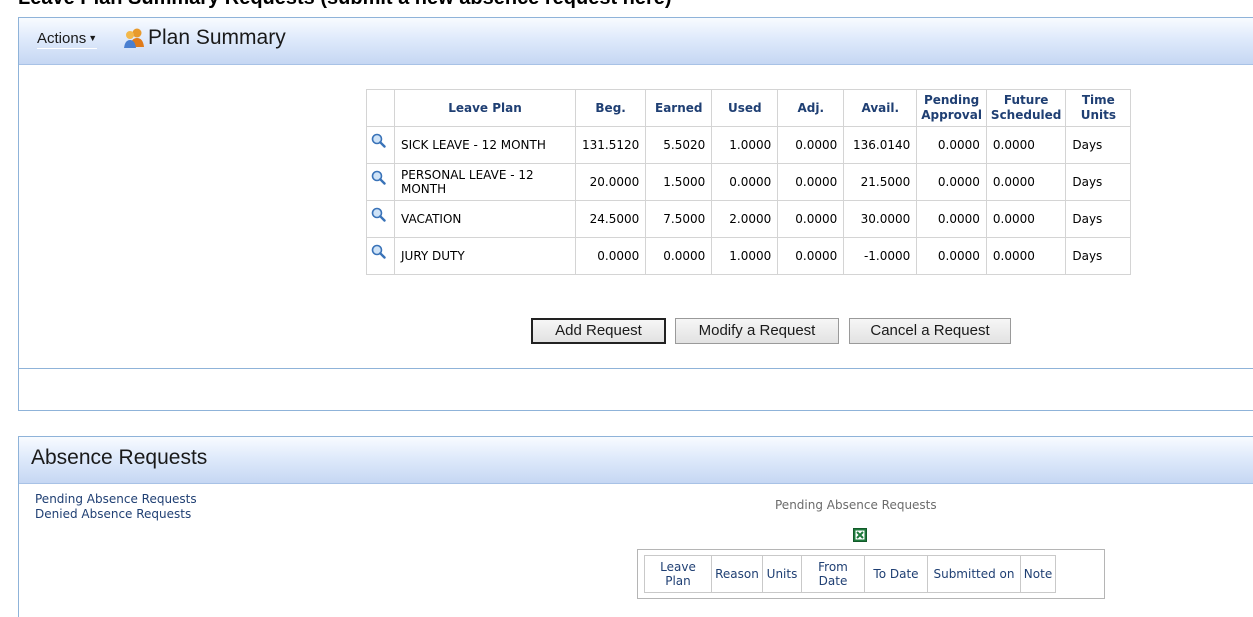 The image size is (1253, 617). What do you see at coordinates (610, 219) in the screenshot?
I see `cell-beg: 24.5000` at bounding box center [610, 219].